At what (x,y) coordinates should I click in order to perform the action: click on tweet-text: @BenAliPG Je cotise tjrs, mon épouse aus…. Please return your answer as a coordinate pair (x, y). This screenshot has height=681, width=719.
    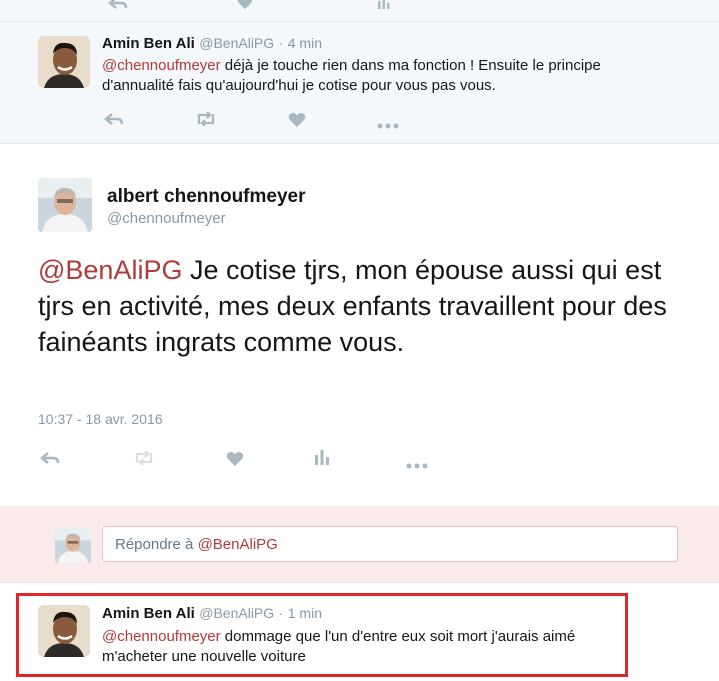
    Looking at the image, I should click on (368, 306).